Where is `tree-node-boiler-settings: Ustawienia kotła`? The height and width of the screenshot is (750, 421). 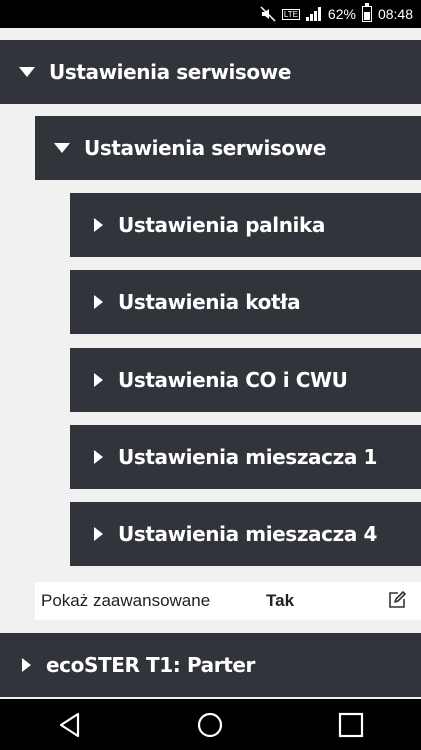
tree-node-boiler-settings: Ustawienia kotła is located at coordinates (245, 302).